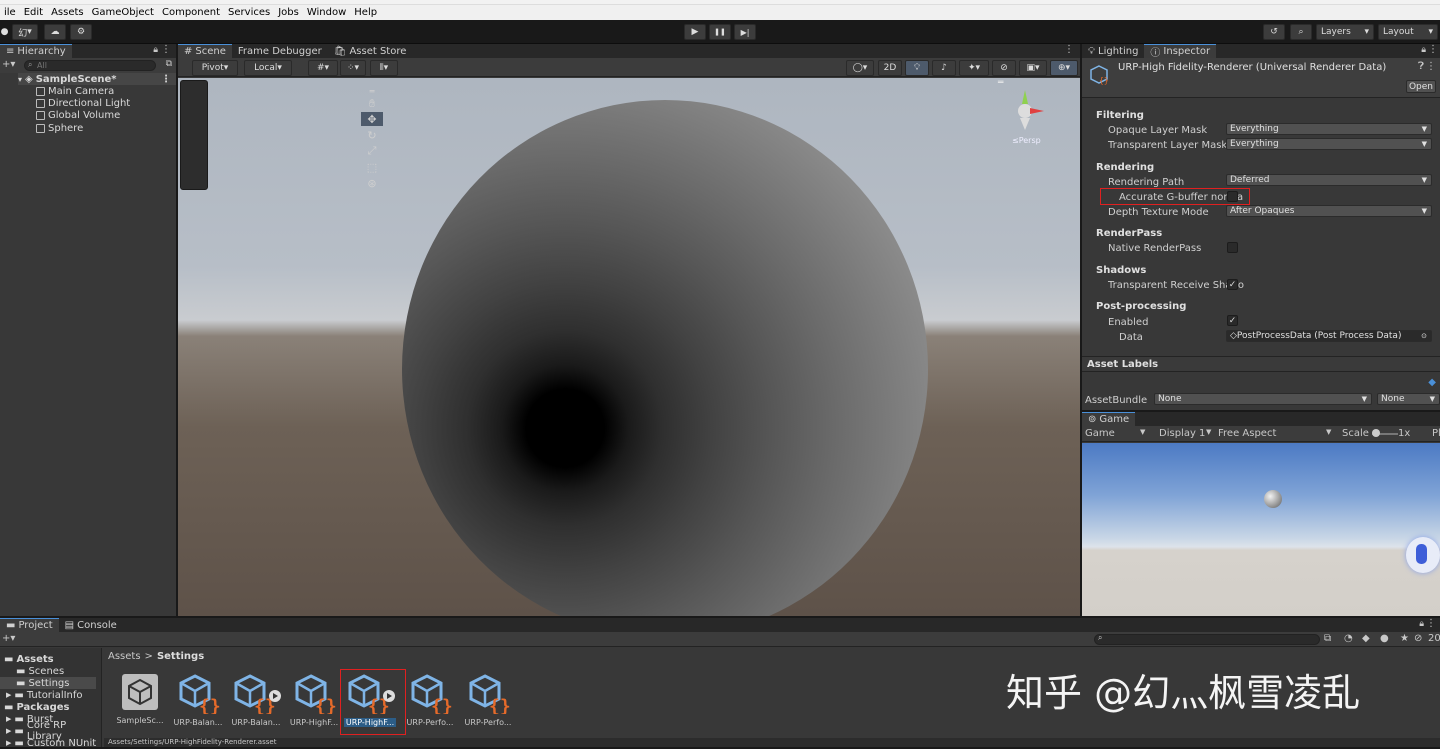  What do you see at coordinates (384, 68) in the screenshot?
I see `align-icon: ⫴▾` at bounding box center [384, 68].